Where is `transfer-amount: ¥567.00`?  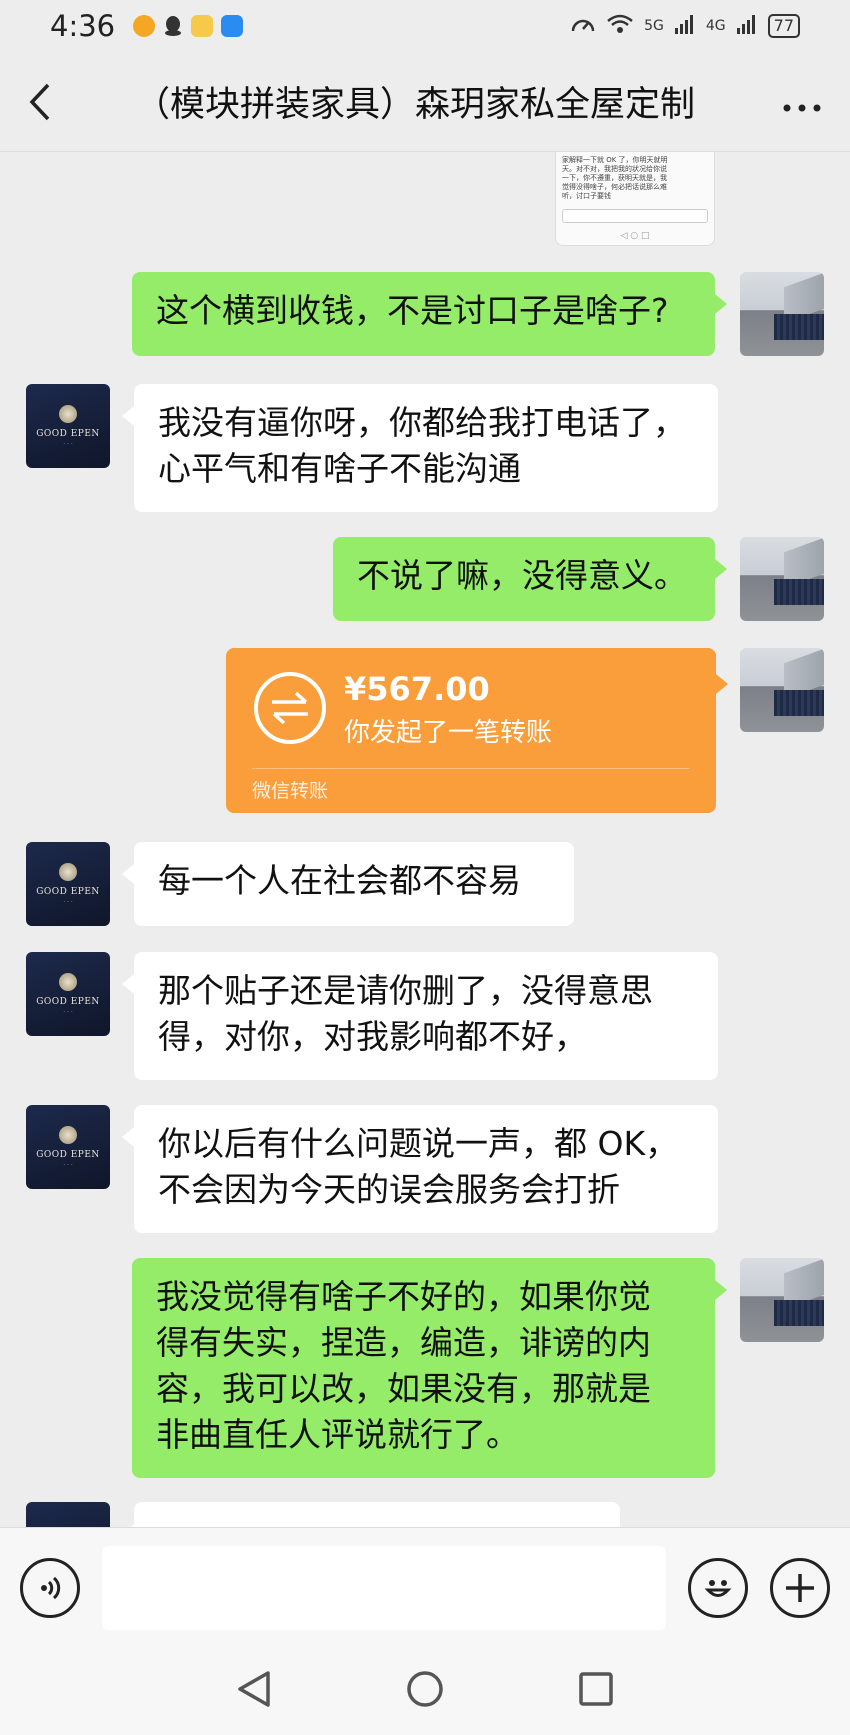
transfer-amount: ¥567.00 is located at coordinates (417, 689).